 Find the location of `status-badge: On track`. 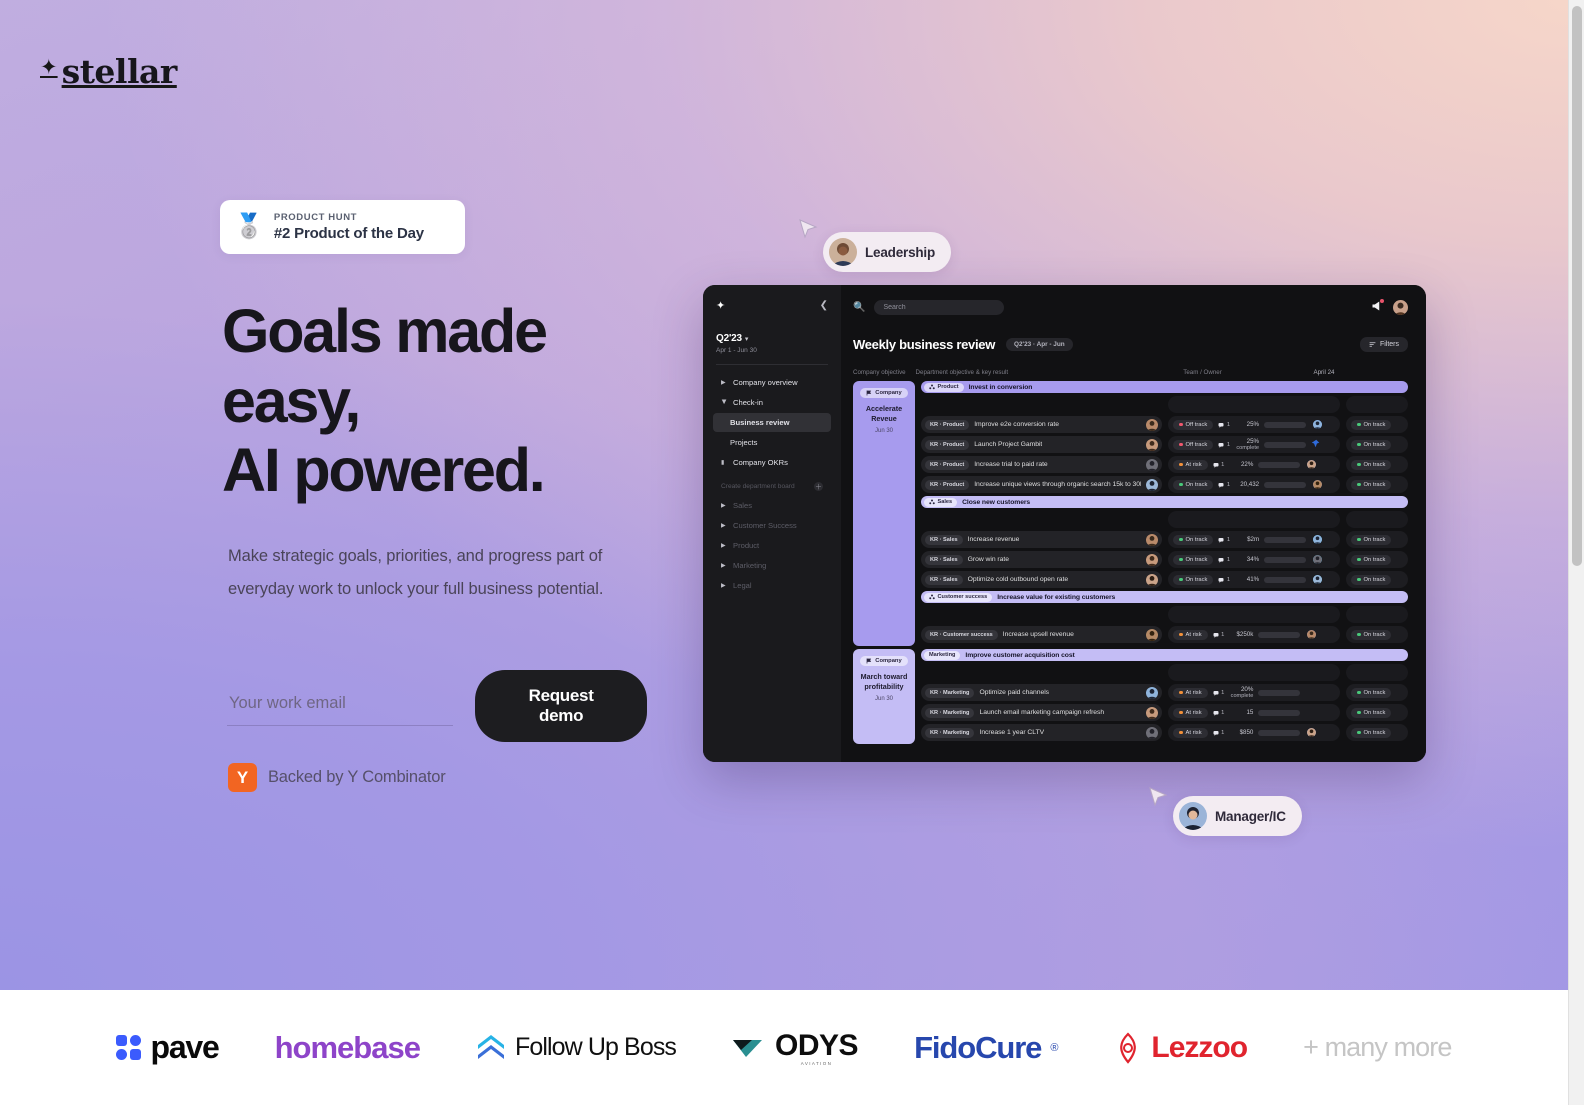

status-badge: On track is located at coordinates (1193, 559).